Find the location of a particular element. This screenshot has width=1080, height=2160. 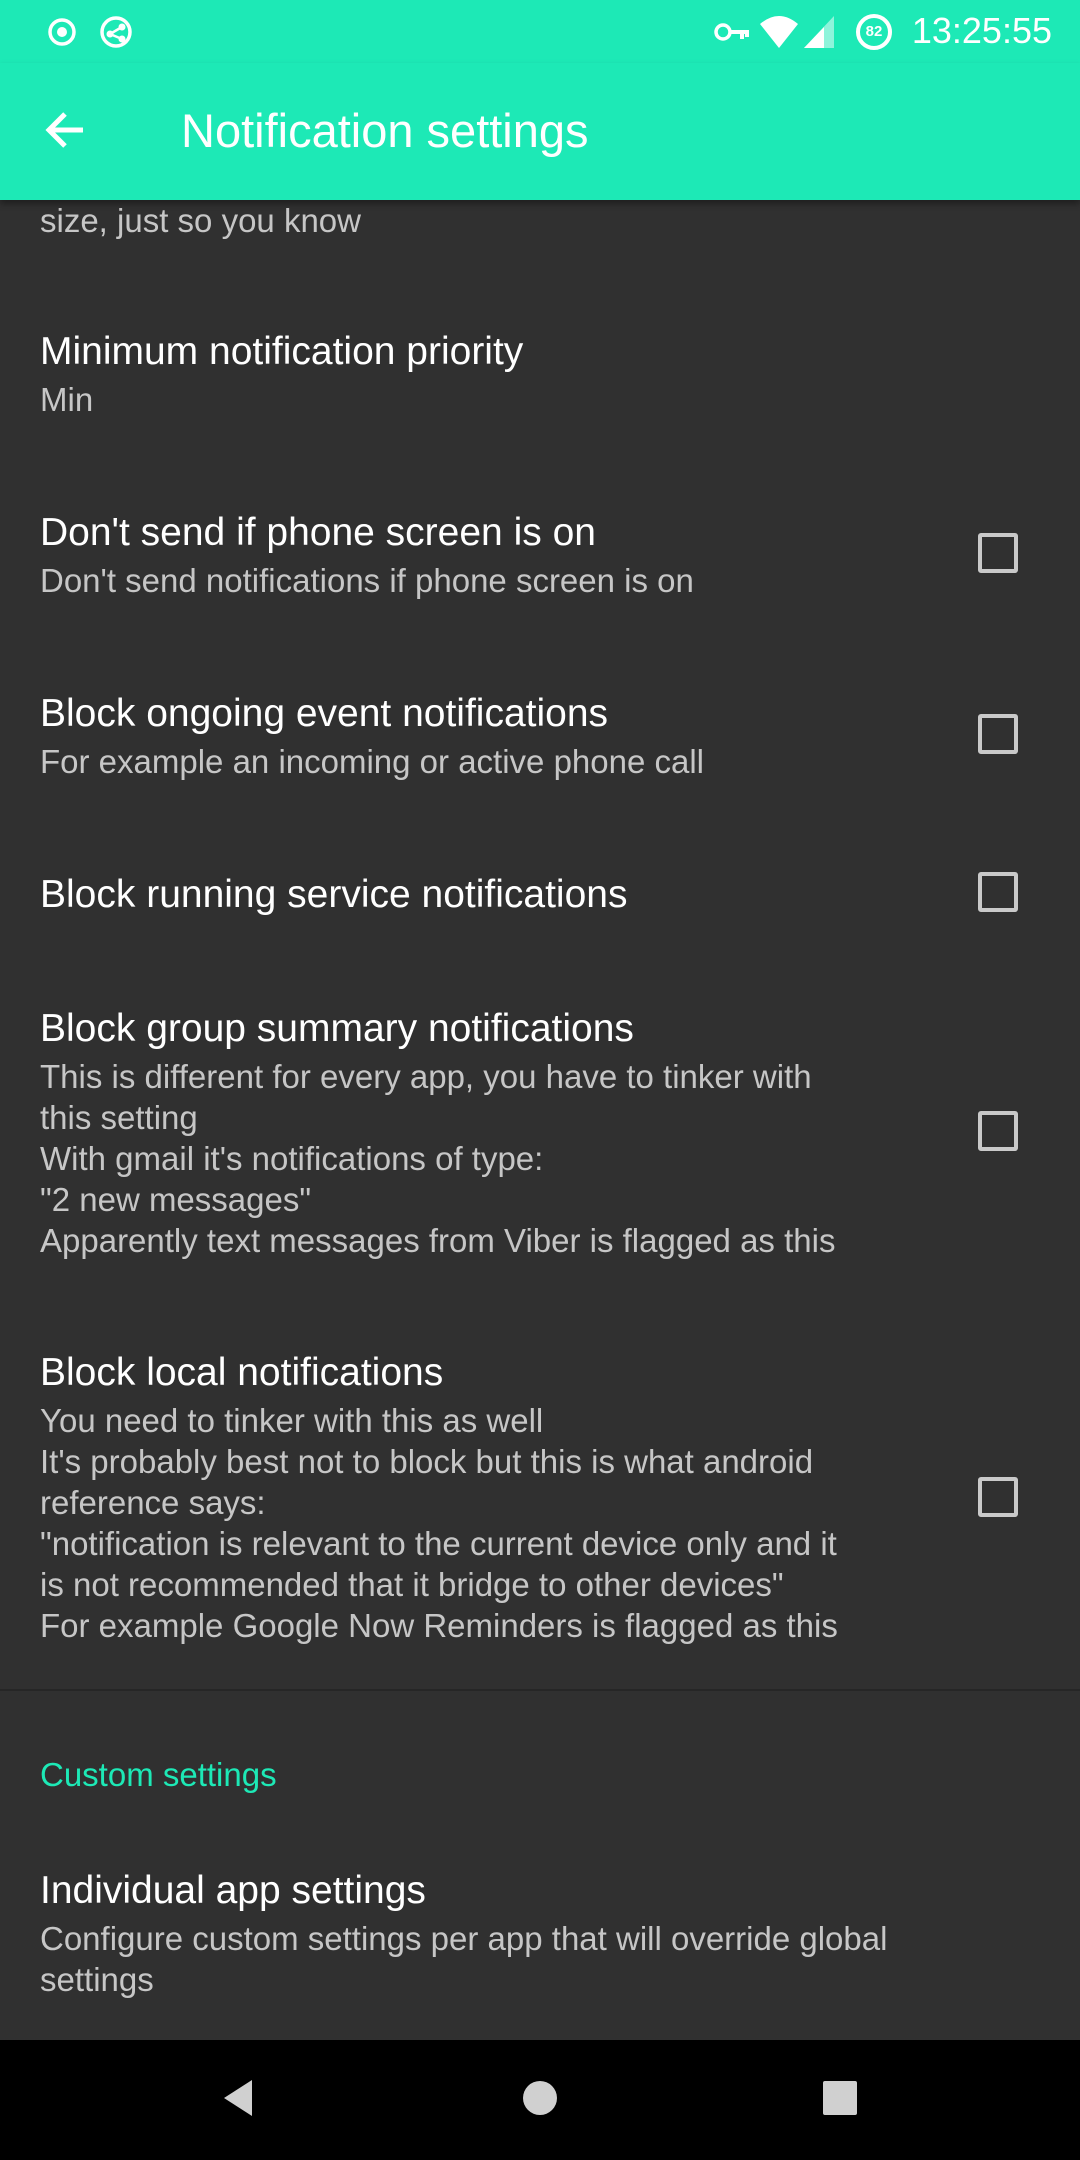

nav-home-button is located at coordinates (540, 2100).